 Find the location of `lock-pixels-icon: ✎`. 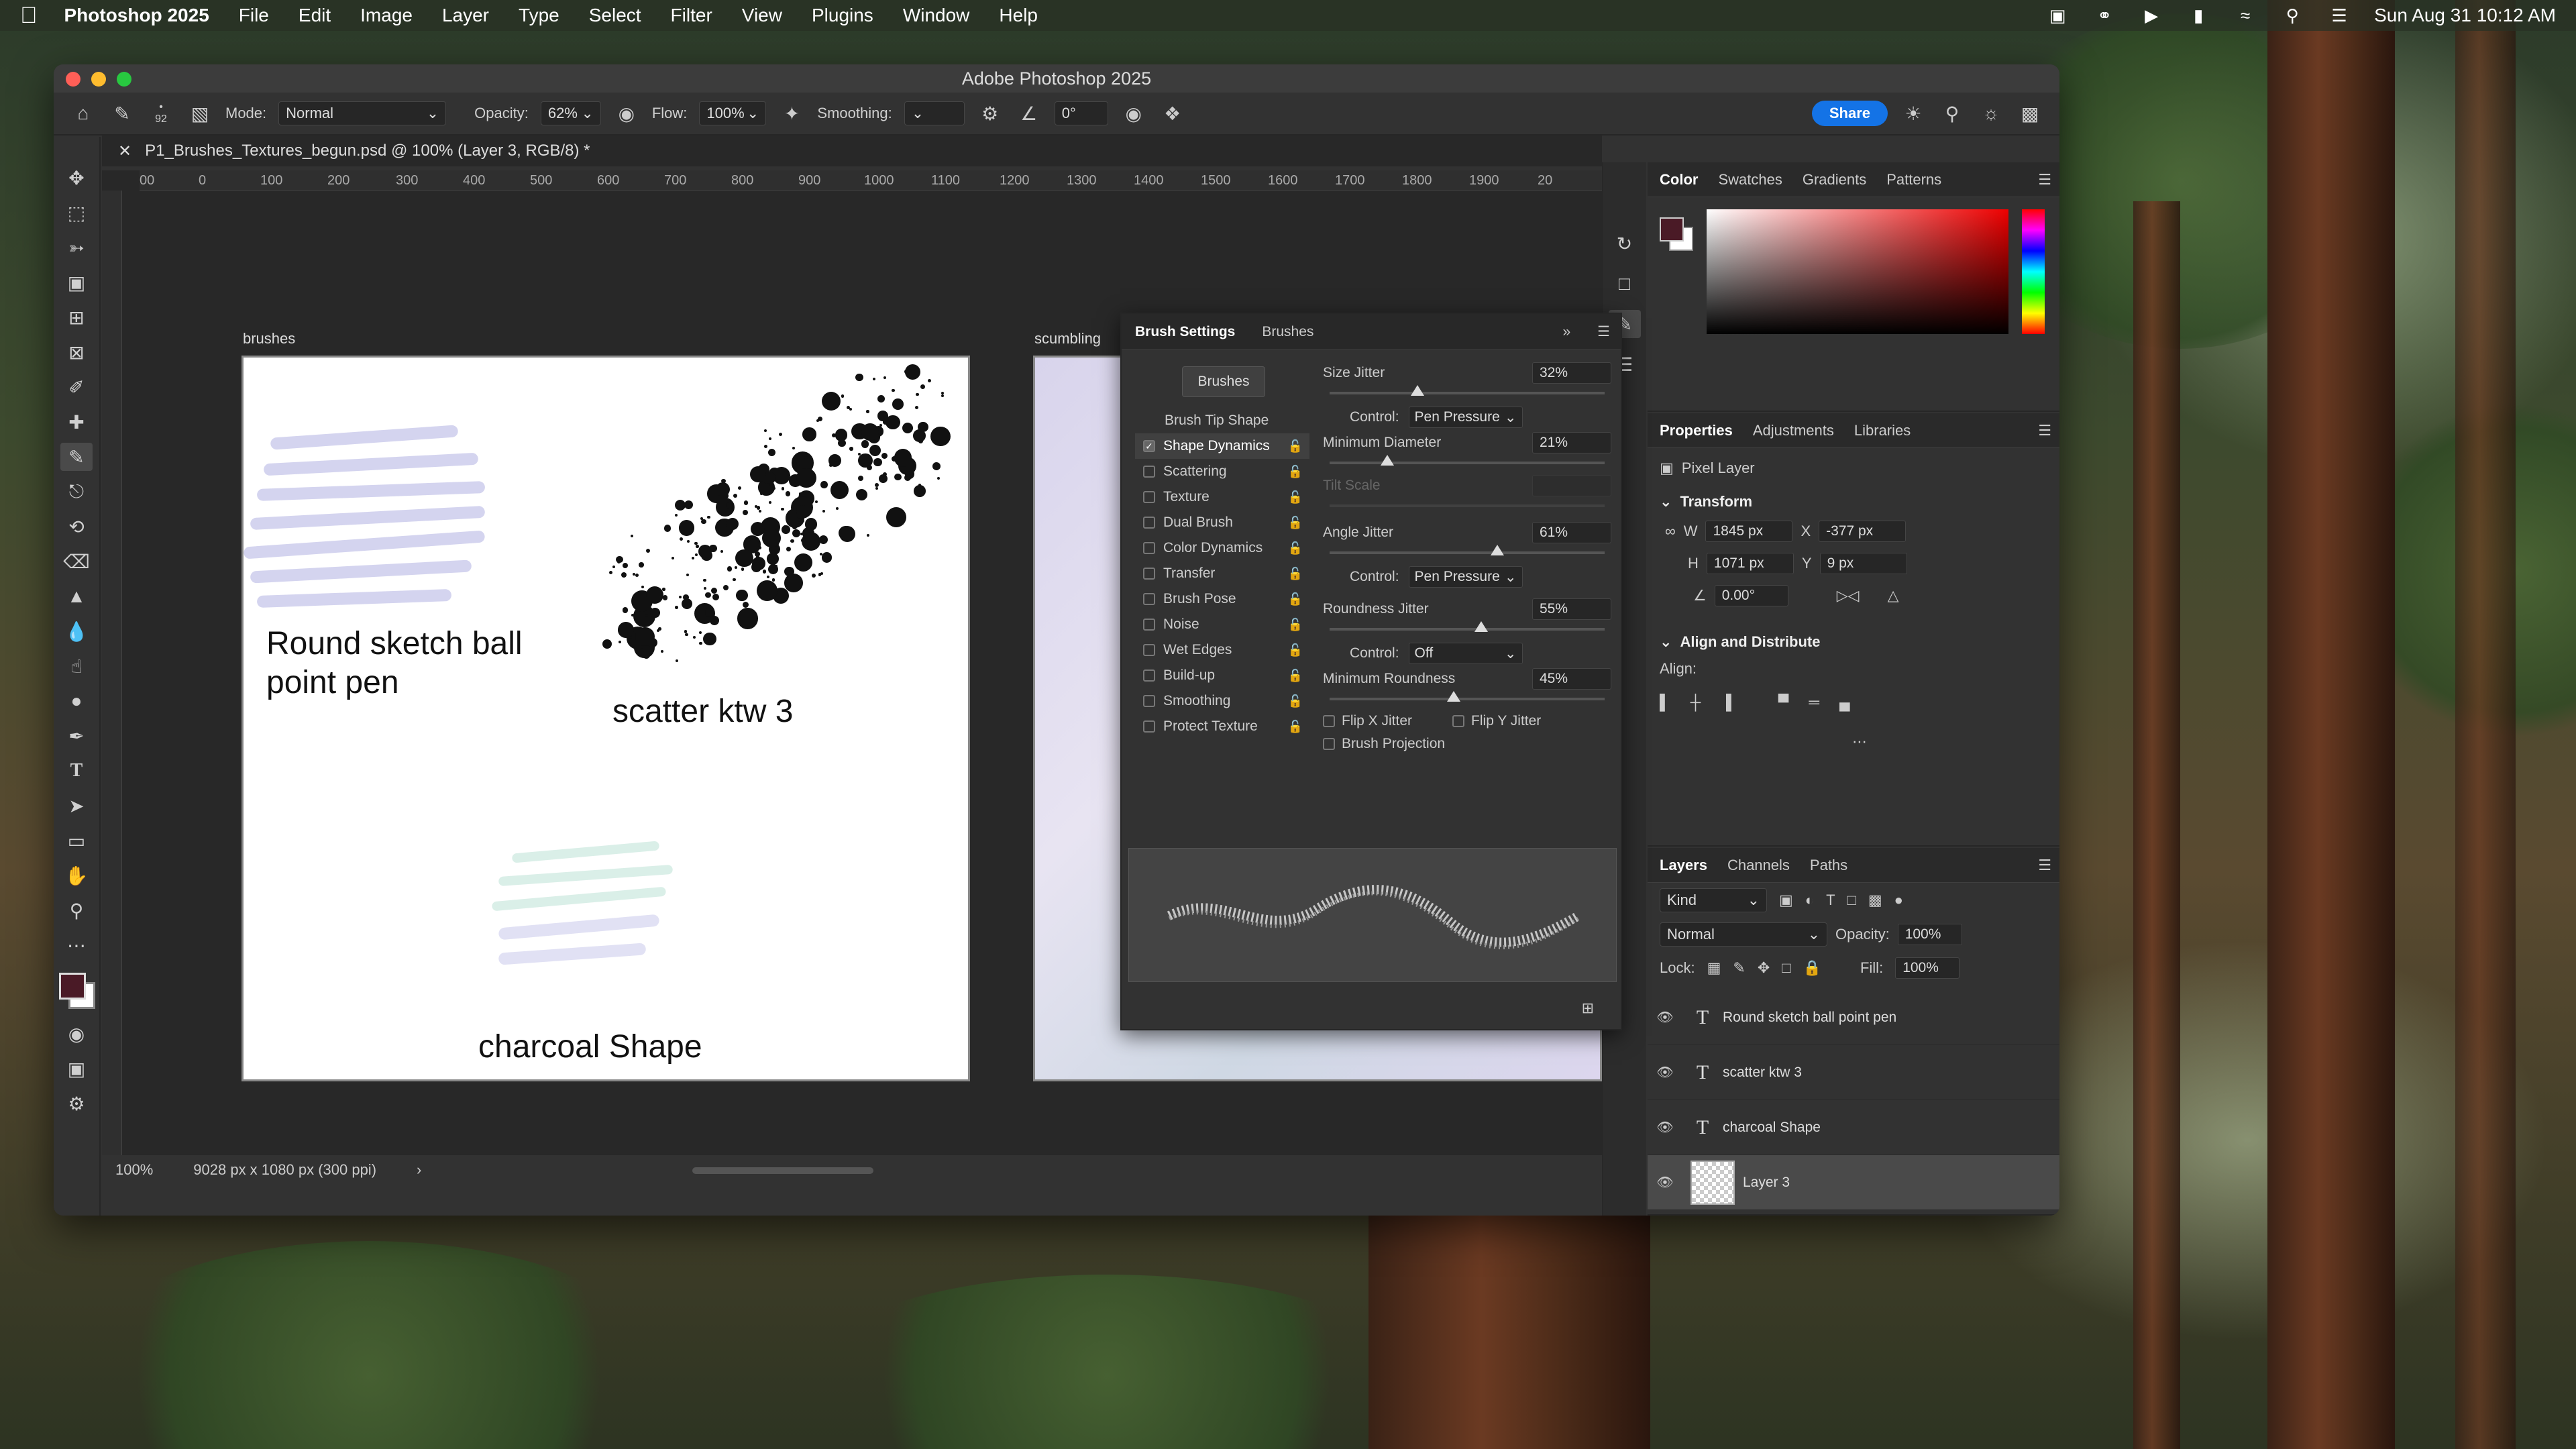

lock-pixels-icon: ✎ is located at coordinates (1739, 968).